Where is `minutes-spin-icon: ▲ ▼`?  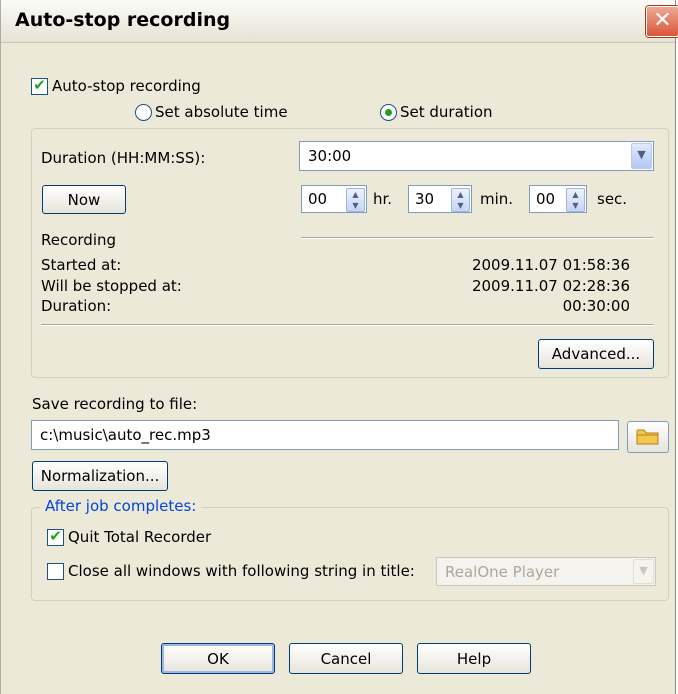 minutes-spin-icon: ▲ ▼ is located at coordinates (460, 200).